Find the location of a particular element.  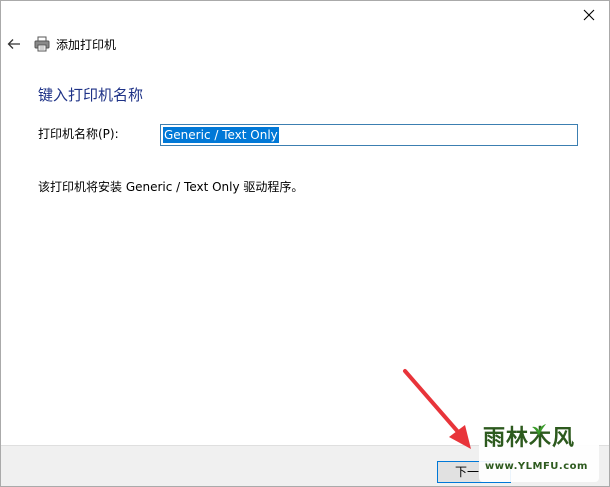

printer-name-value: Generic / Text Only is located at coordinates (221, 135).